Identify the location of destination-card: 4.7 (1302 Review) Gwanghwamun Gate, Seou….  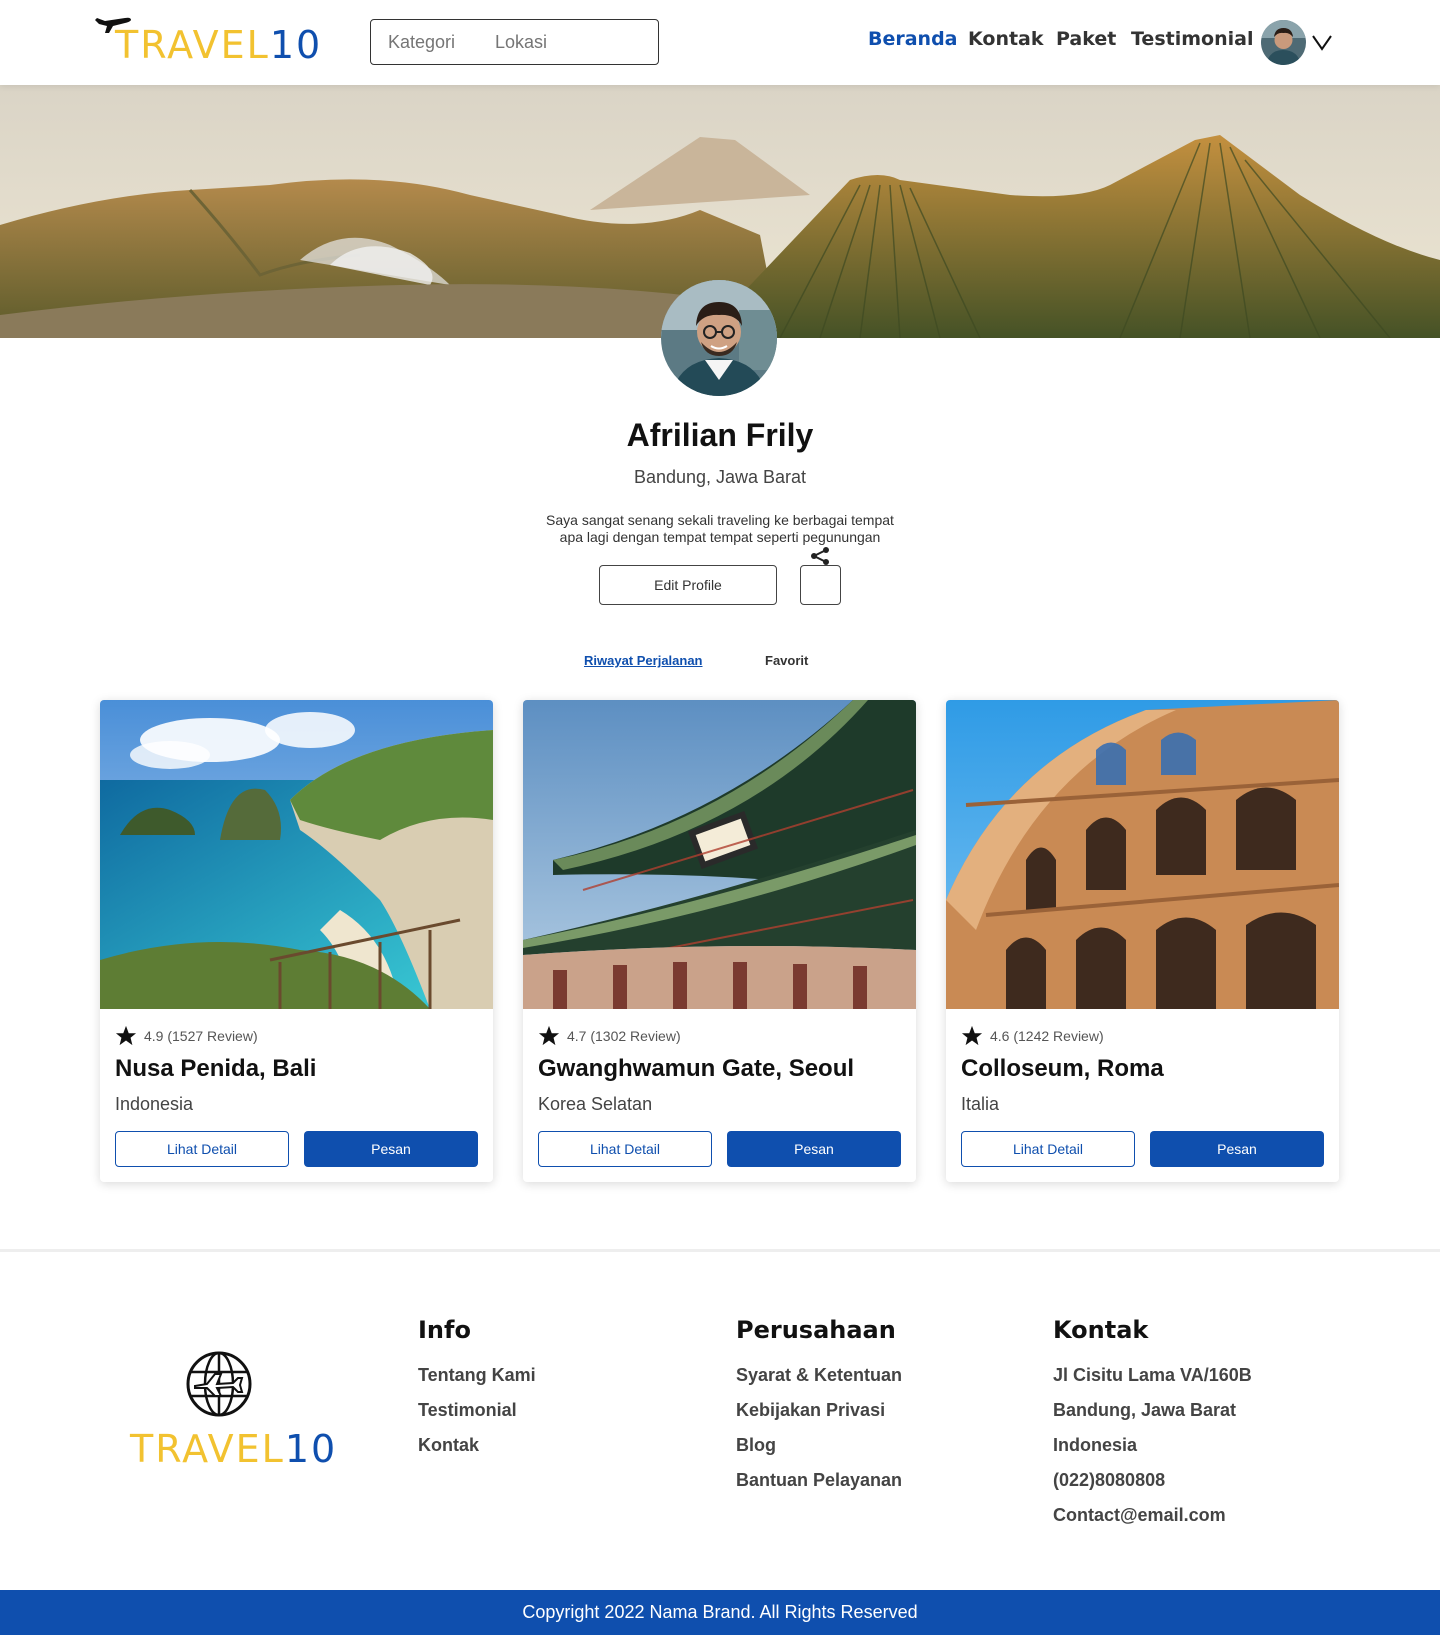
(719, 941).